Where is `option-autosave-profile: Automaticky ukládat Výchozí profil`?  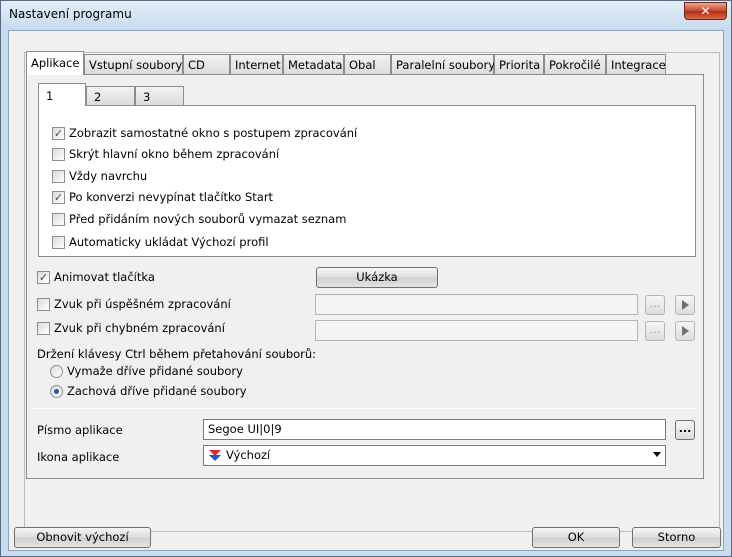
option-autosave-profile: Automaticky ukládat Výchozí profil is located at coordinates (160, 244).